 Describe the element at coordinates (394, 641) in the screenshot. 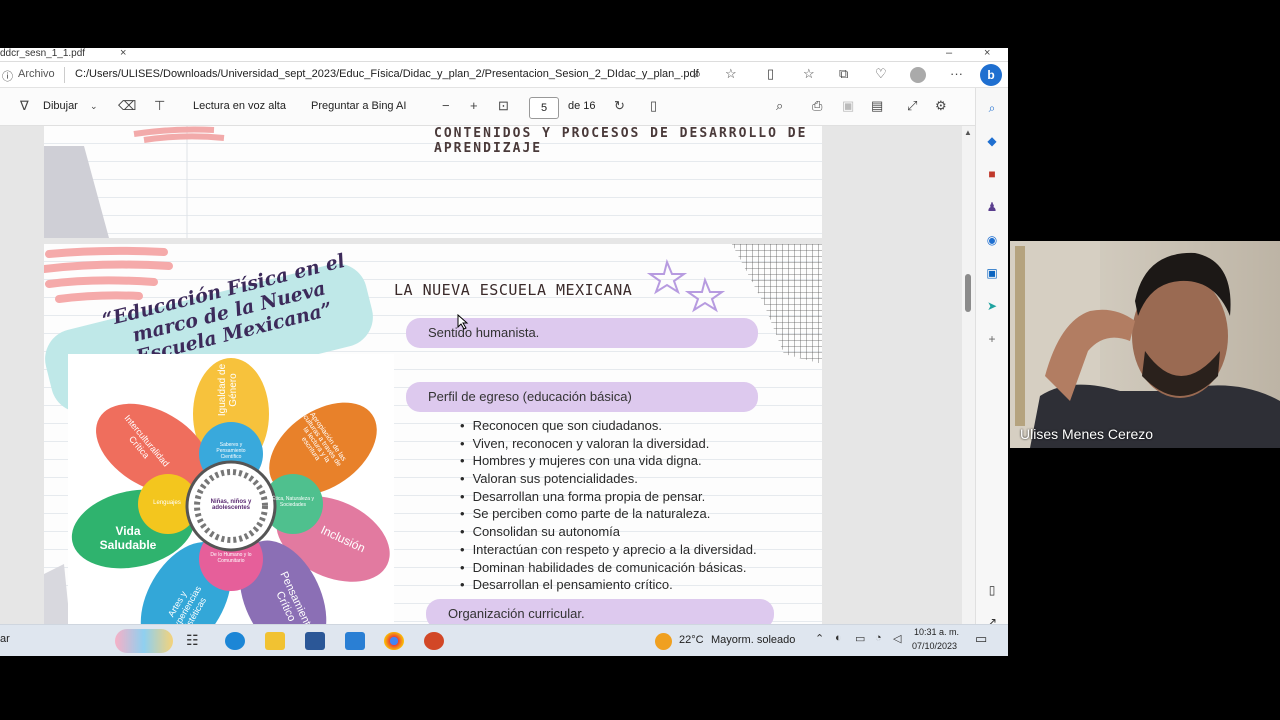

I see `chrome-icon` at that location.